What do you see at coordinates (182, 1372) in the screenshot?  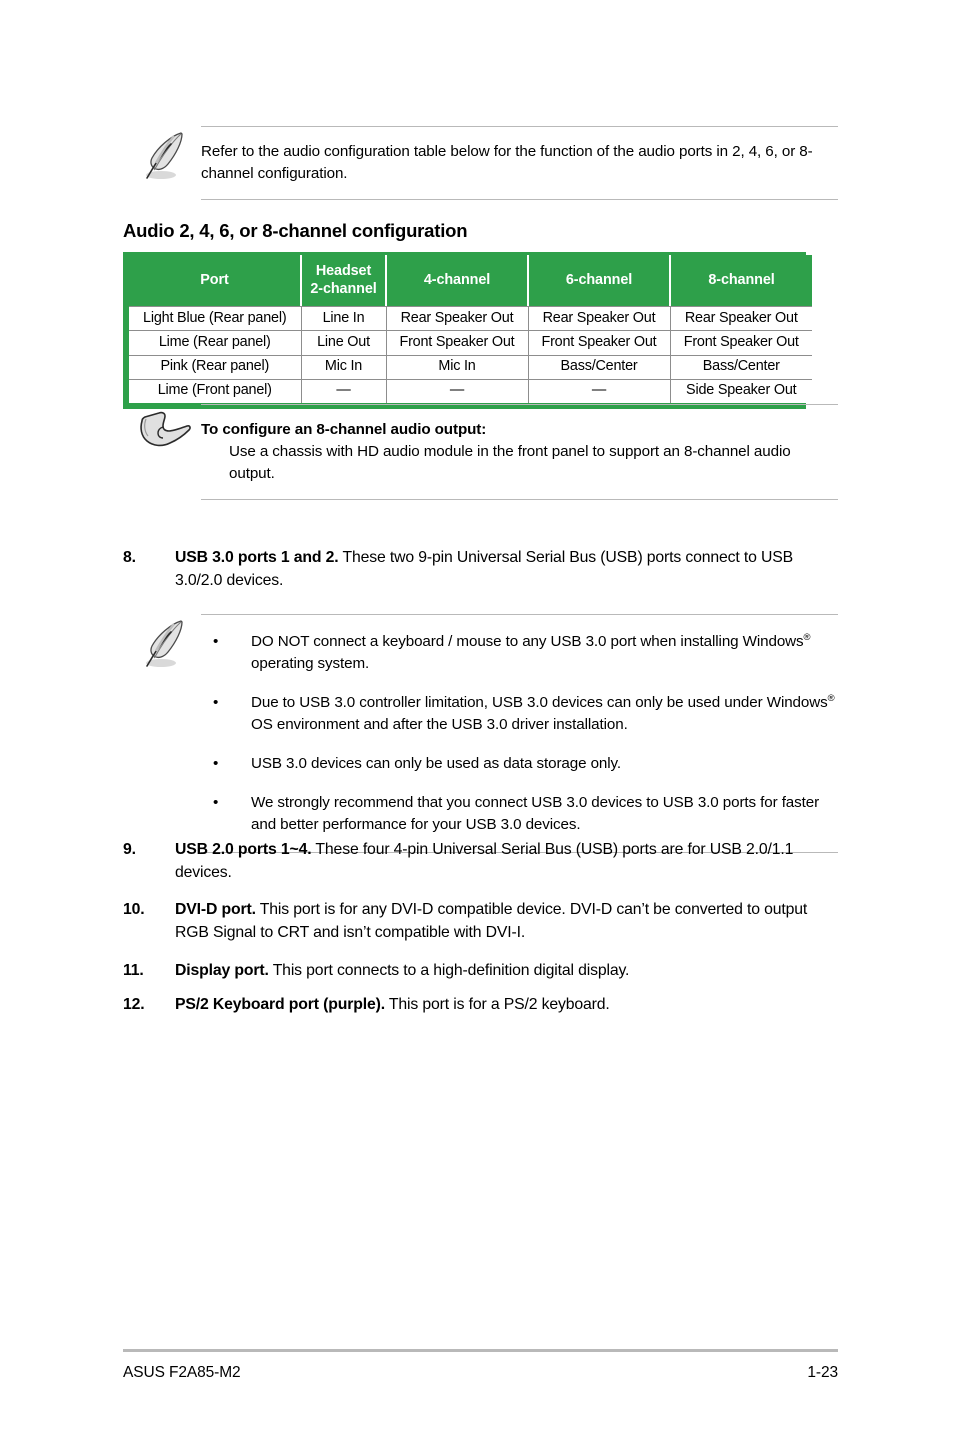 I see `footer-product-name: ASUS F2A85-M2` at bounding box center [182, 1372].